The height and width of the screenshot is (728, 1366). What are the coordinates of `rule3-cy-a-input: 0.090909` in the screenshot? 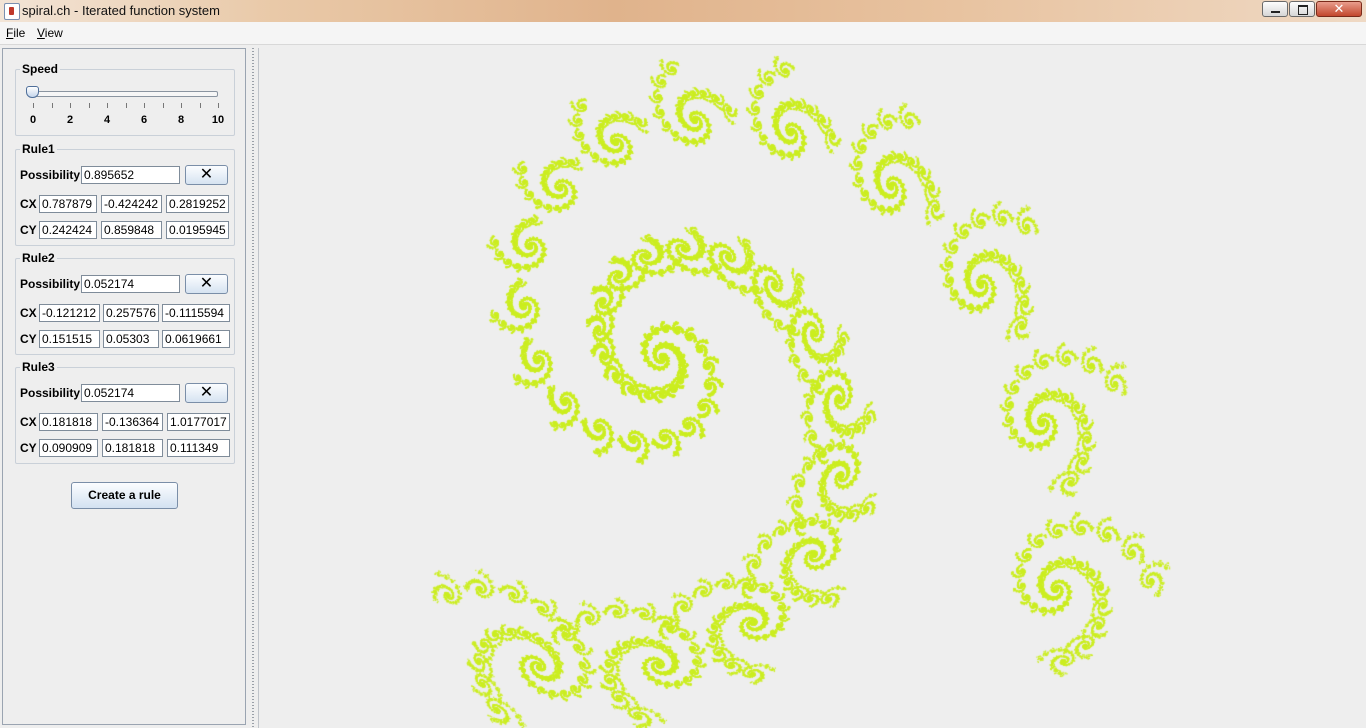 It's located at (68, 448).